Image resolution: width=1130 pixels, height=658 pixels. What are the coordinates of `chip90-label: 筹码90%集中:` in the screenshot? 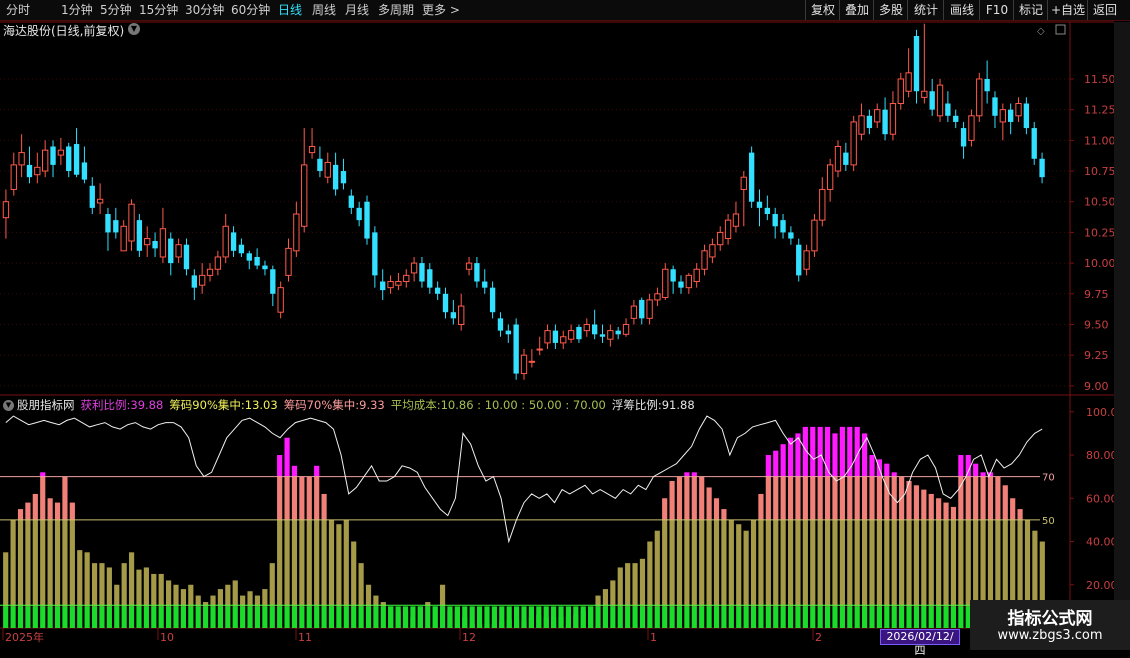 It's located at (207, 405).